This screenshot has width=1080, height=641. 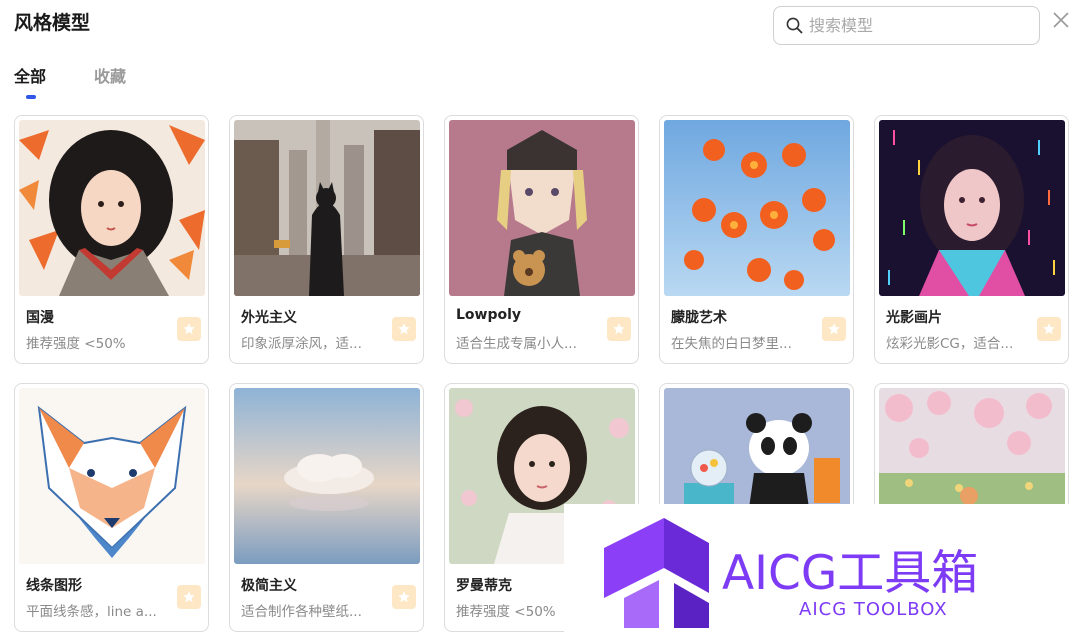 What do you see at coordinates (54, 586) in the screenshot?
I see `model-name: 线条图形` at bounding box center [54, 586].